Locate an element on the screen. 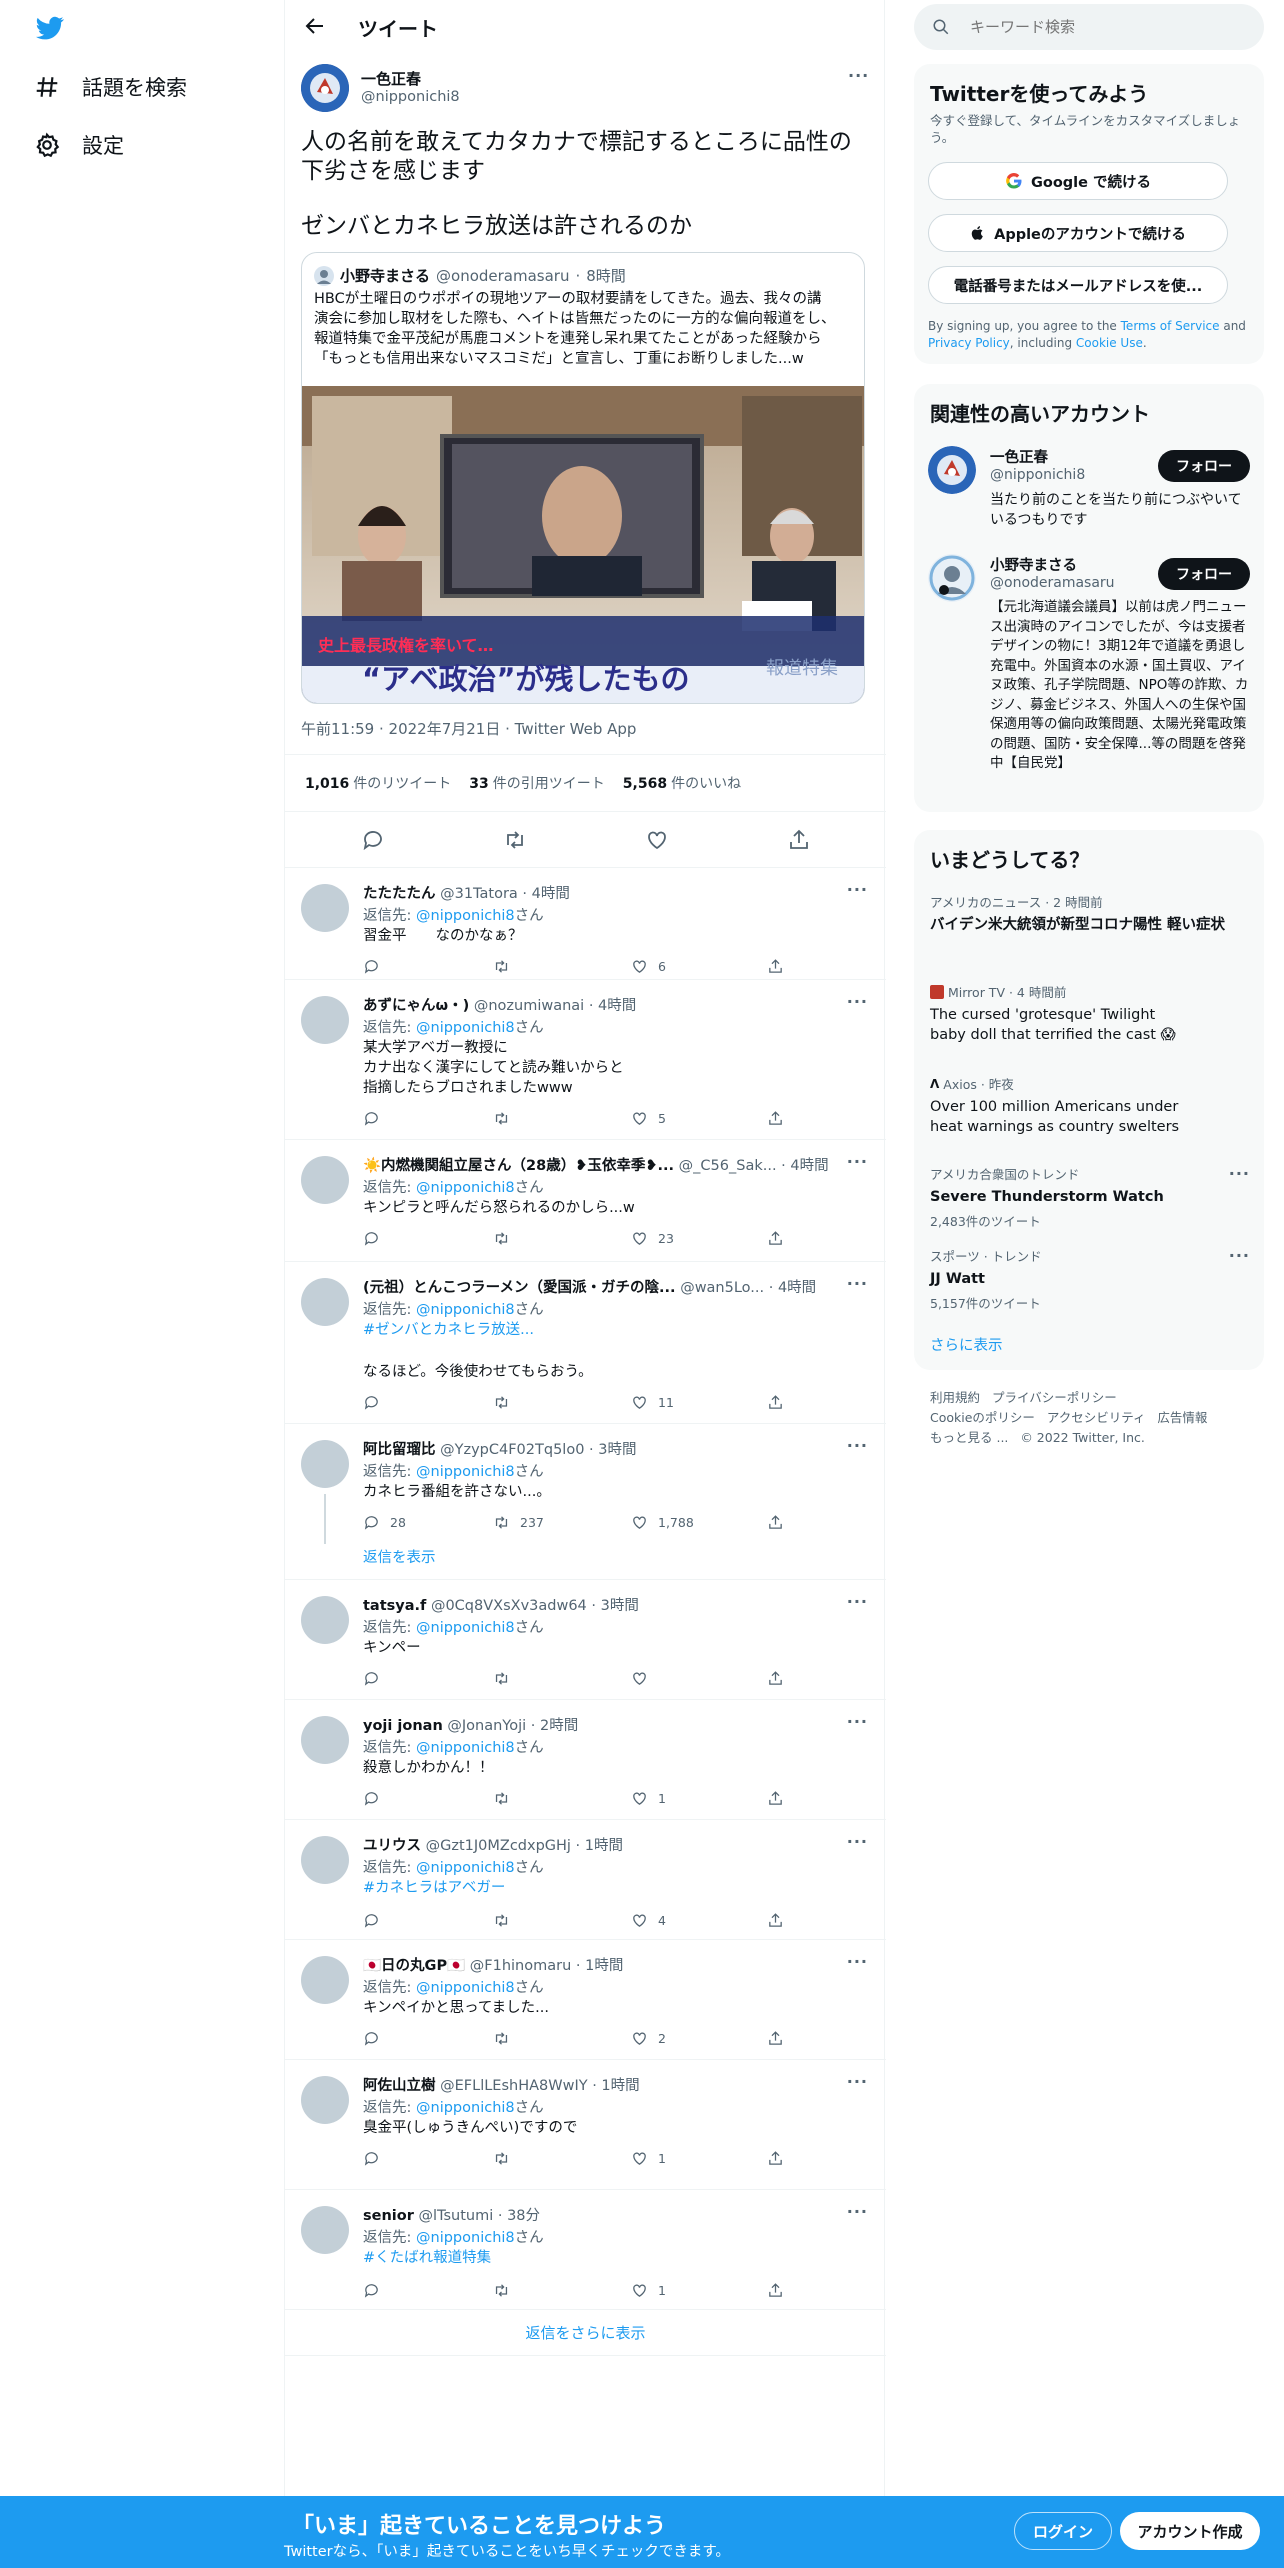  cookie-link: Cookie Use is located at coordinates (1109, 343).